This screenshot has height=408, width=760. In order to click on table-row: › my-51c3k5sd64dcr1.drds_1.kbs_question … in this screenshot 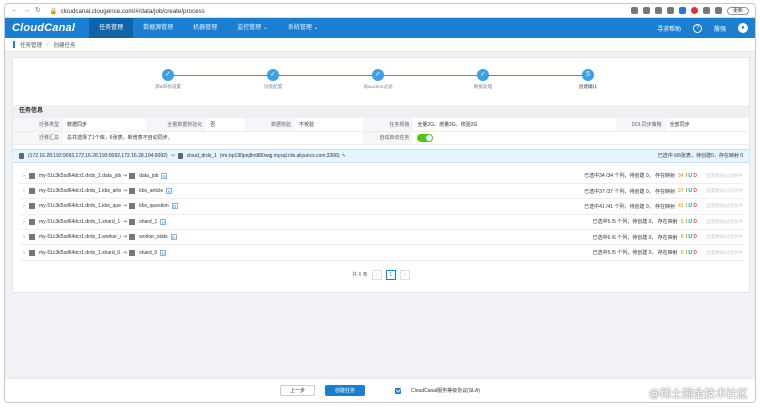, I will do `click(381, 207)`.